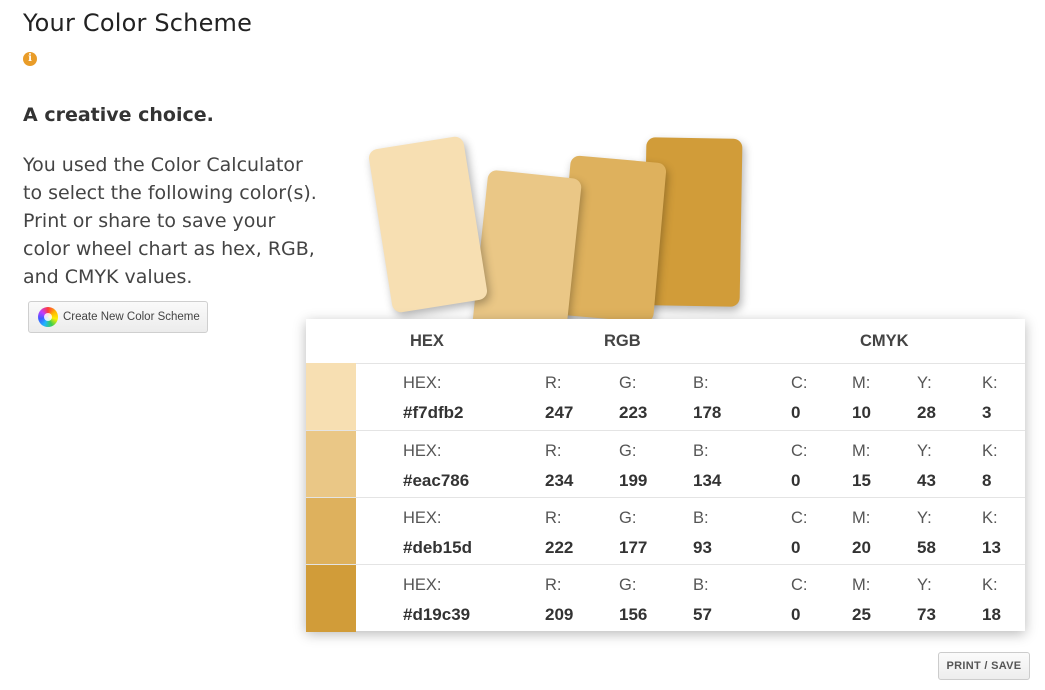 The image size is (1045, 690). What do you see at coordinates (559, 614) in the screenshot?
I see `cell-value-r: 209` at bounding box center [559, 614].